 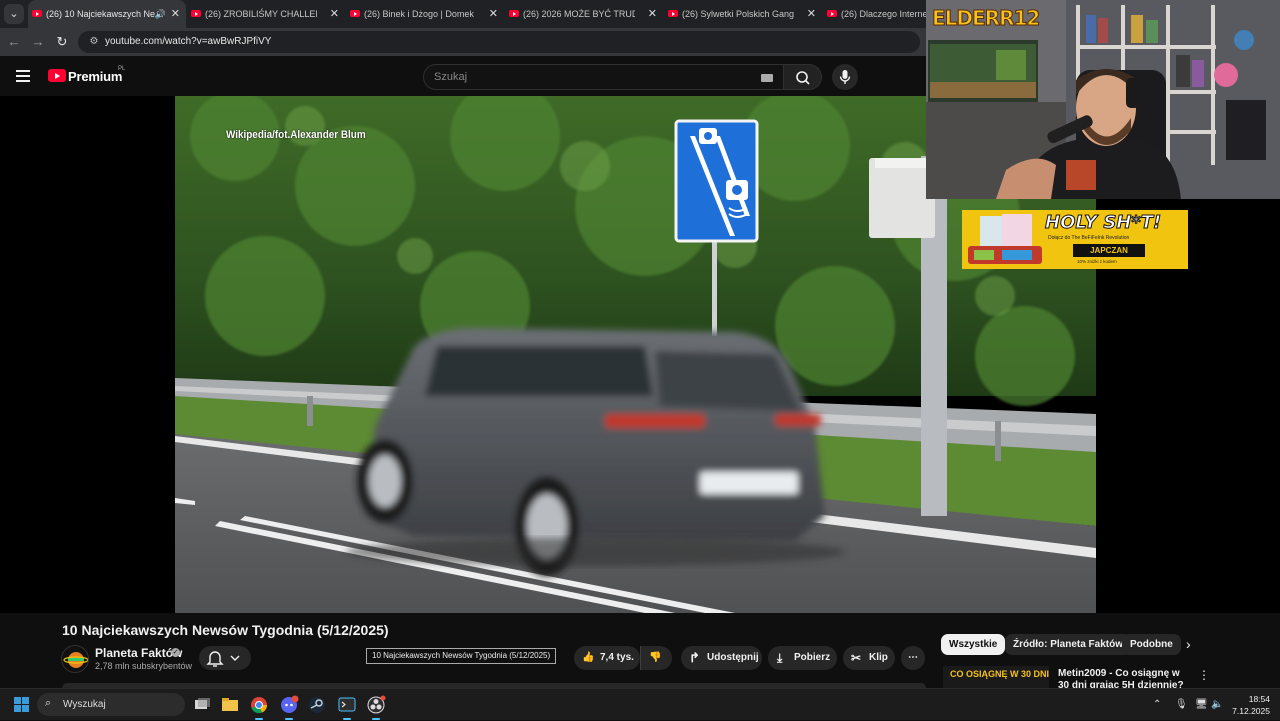 I want to click on planet-icon, so click(x=75, y=660).